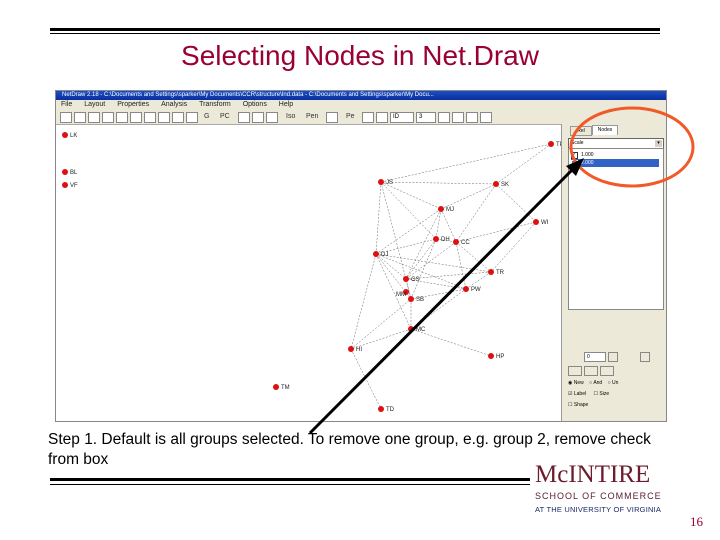 The height and width of the screenshot is (540, 720). What do you see at coordinates (632, 147) in the screenshot?
I see `highlight-circle` at bounding box center [632, 147].